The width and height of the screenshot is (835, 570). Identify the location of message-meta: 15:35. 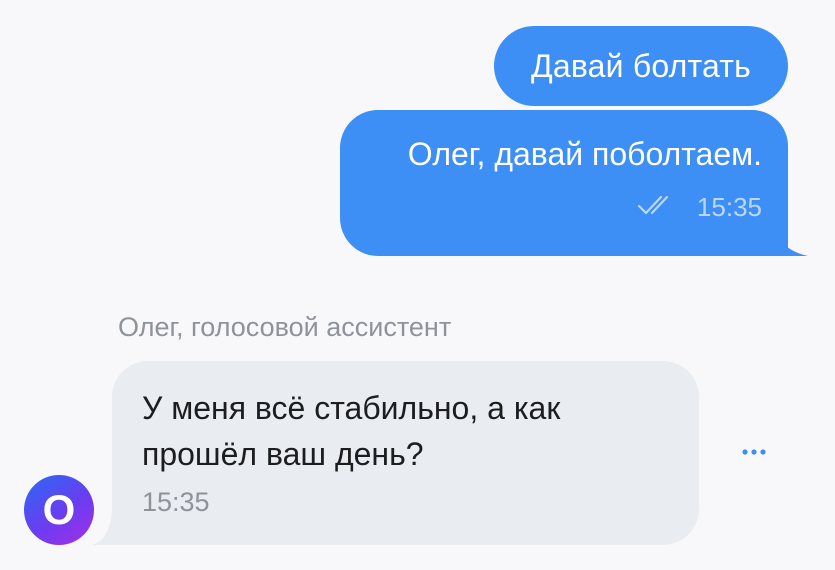
(699, 207).